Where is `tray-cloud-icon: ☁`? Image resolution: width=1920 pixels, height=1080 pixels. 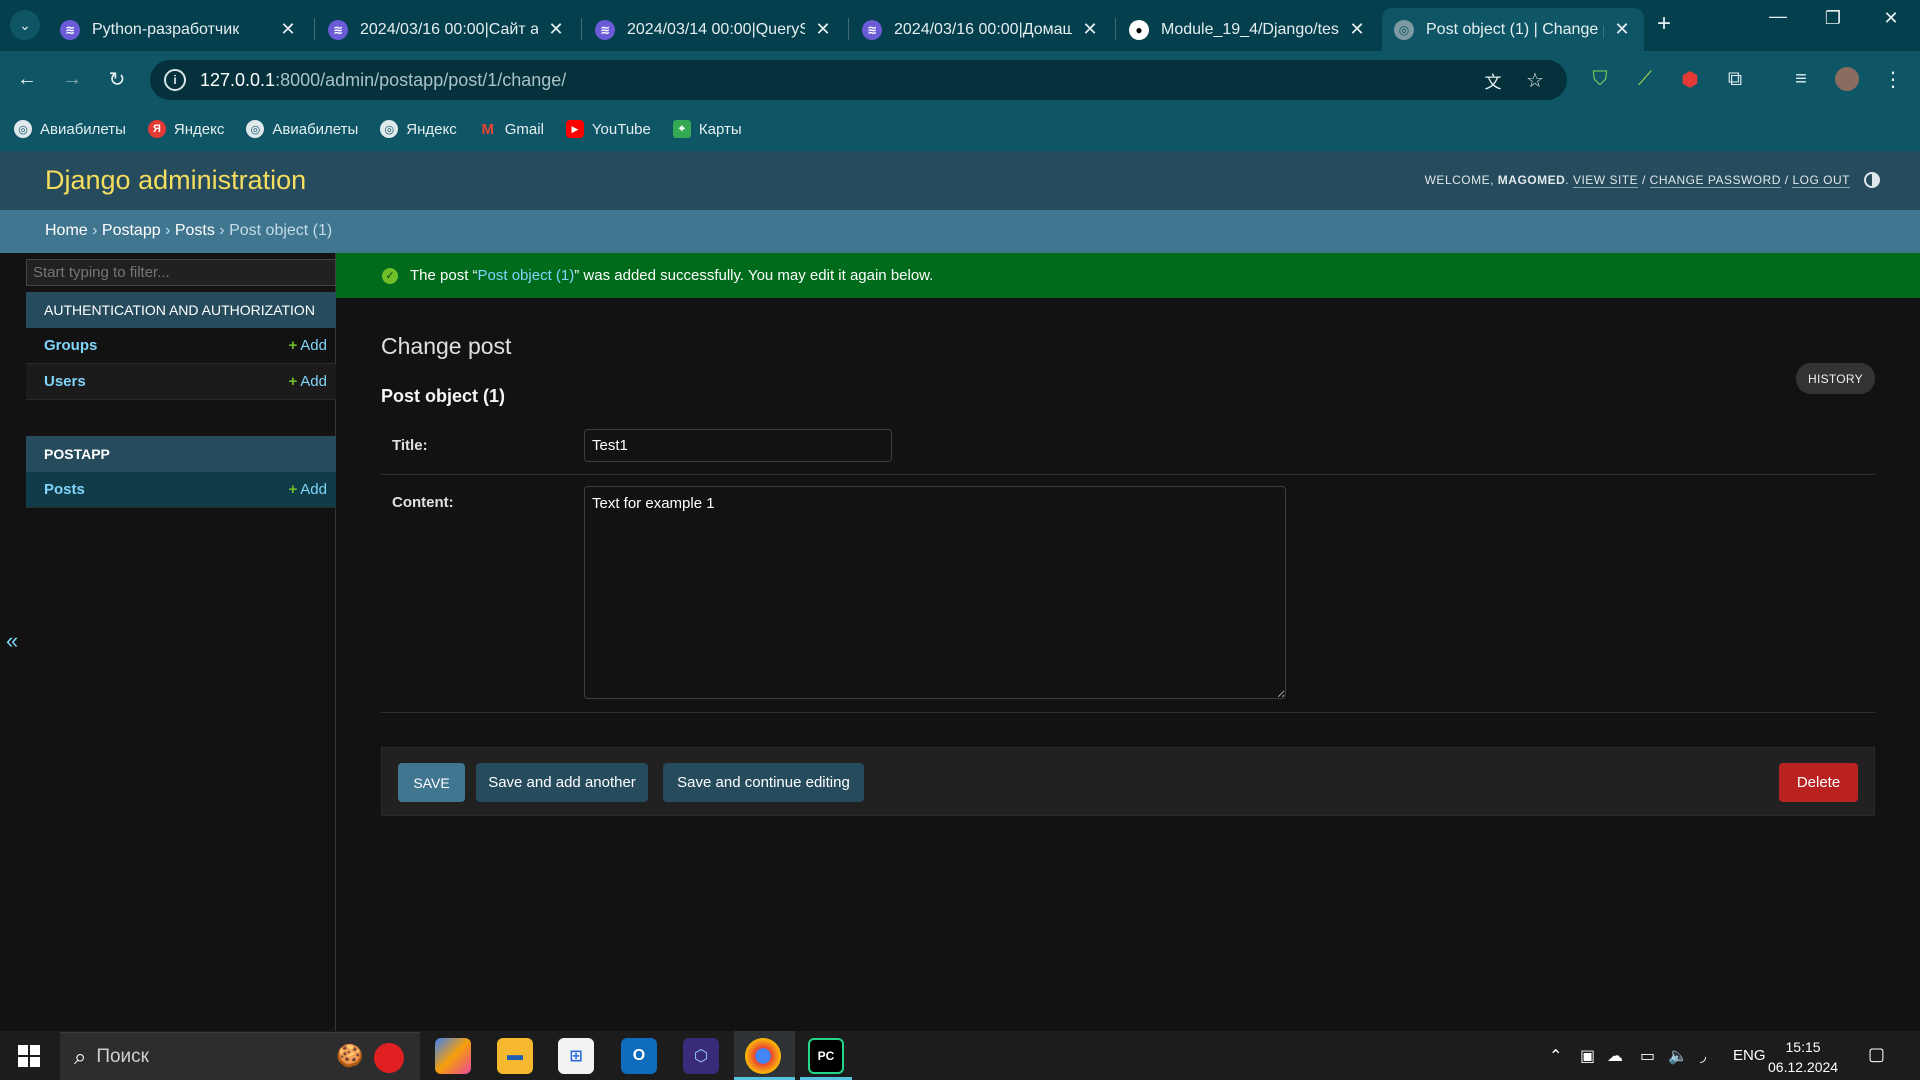 tray-cloud-icon: ☁ is located at coordinates (1615, 1056).